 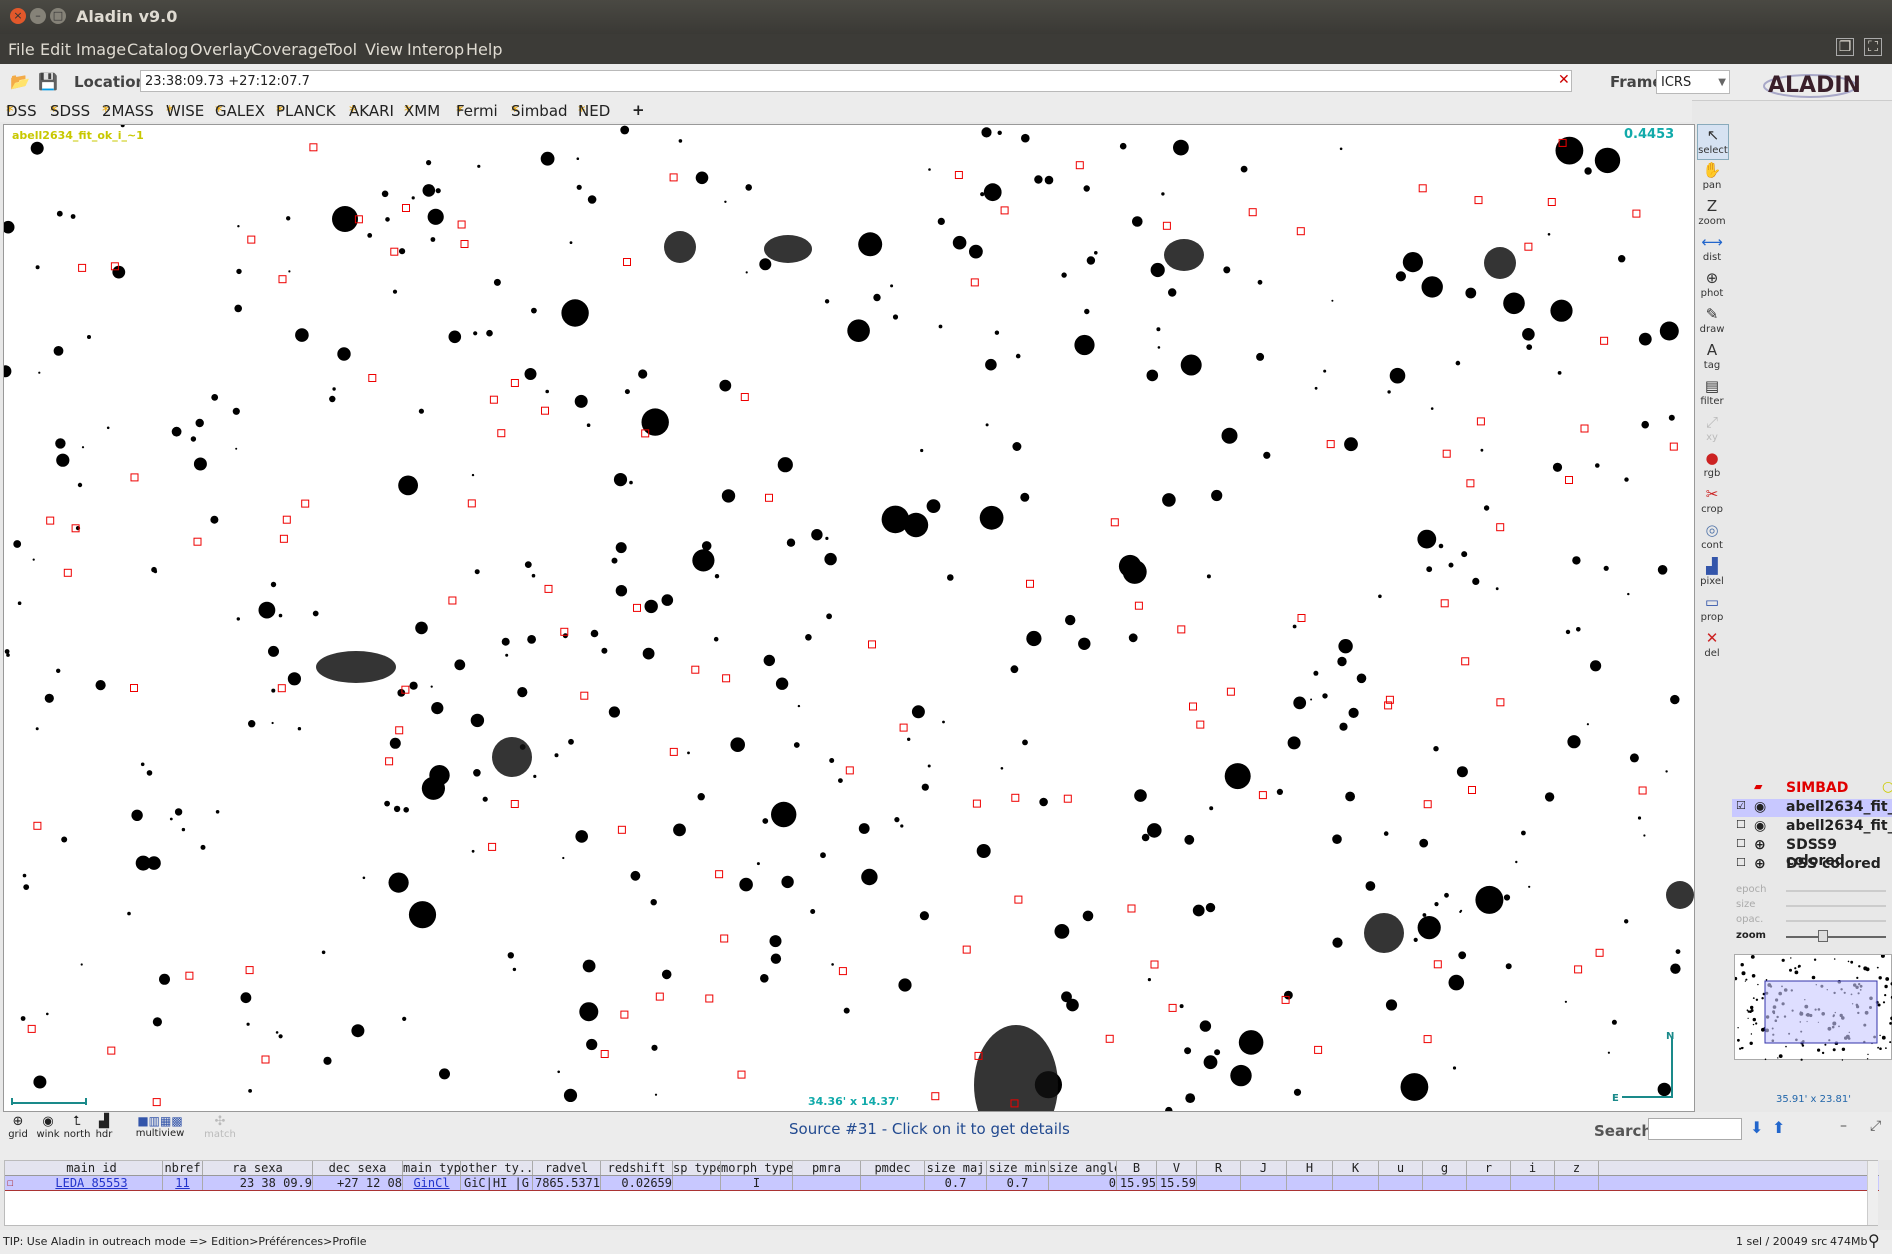 What do you see at coordinates (101, 49) in the screenshot?
I see `menu-image: Image` at bounding box center [101, 49].